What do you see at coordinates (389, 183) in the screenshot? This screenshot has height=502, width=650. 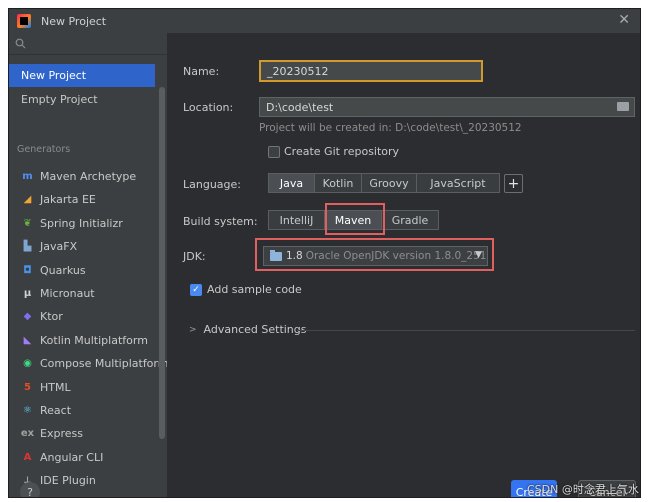 I see `language-option-groovy: Groovy` at bounding box center [389, 183].